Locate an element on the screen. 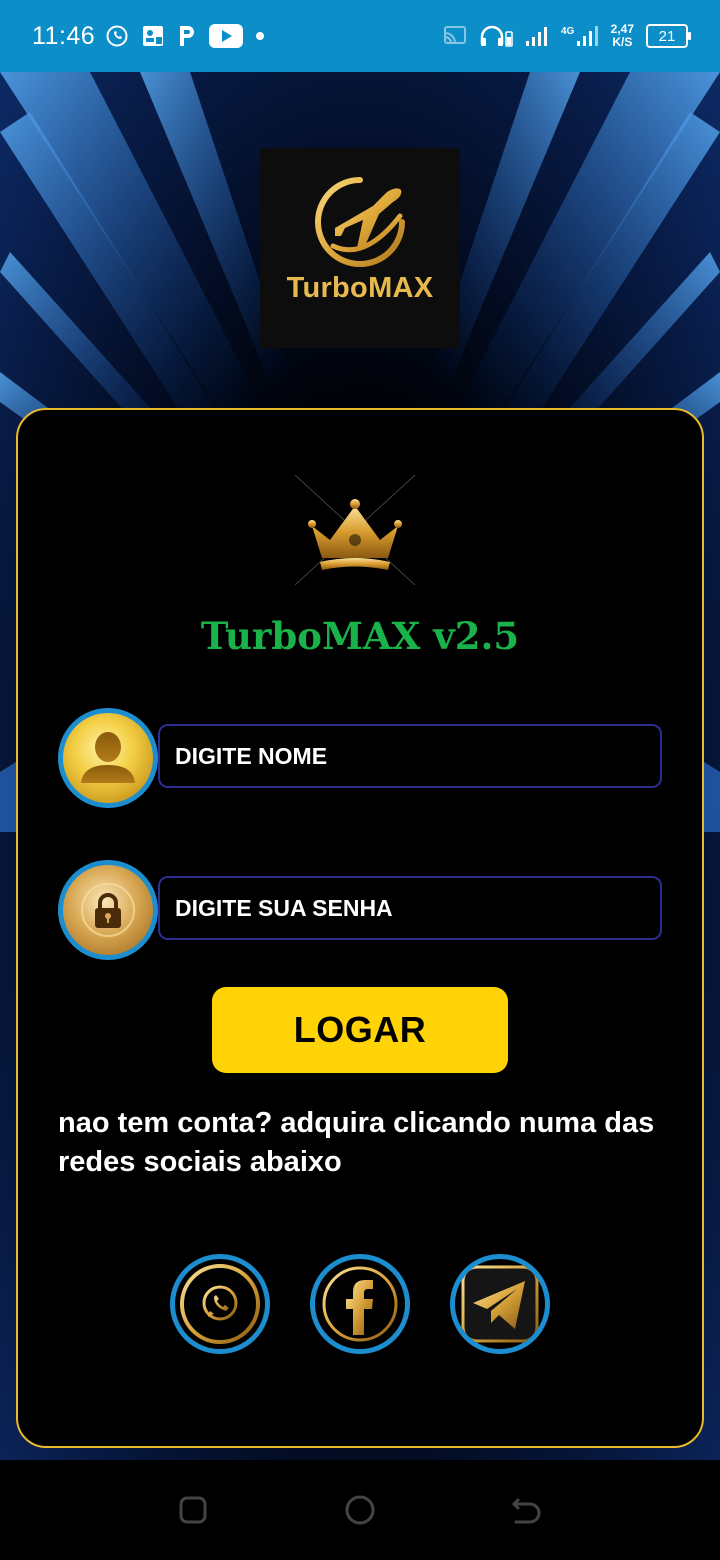 This screenshot has width=720, height=1560. recent-apps-button is located at coordinates (193, 1510).